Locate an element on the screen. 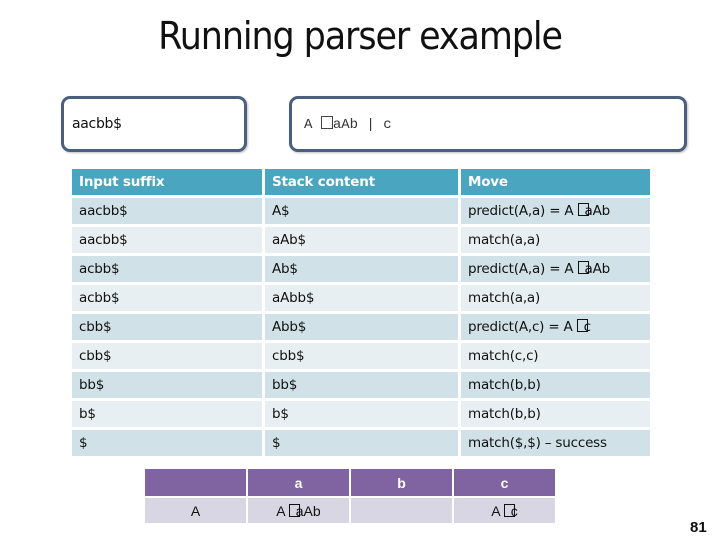  cell-stack-content: cbb$ is located at coordinates (361, 356).